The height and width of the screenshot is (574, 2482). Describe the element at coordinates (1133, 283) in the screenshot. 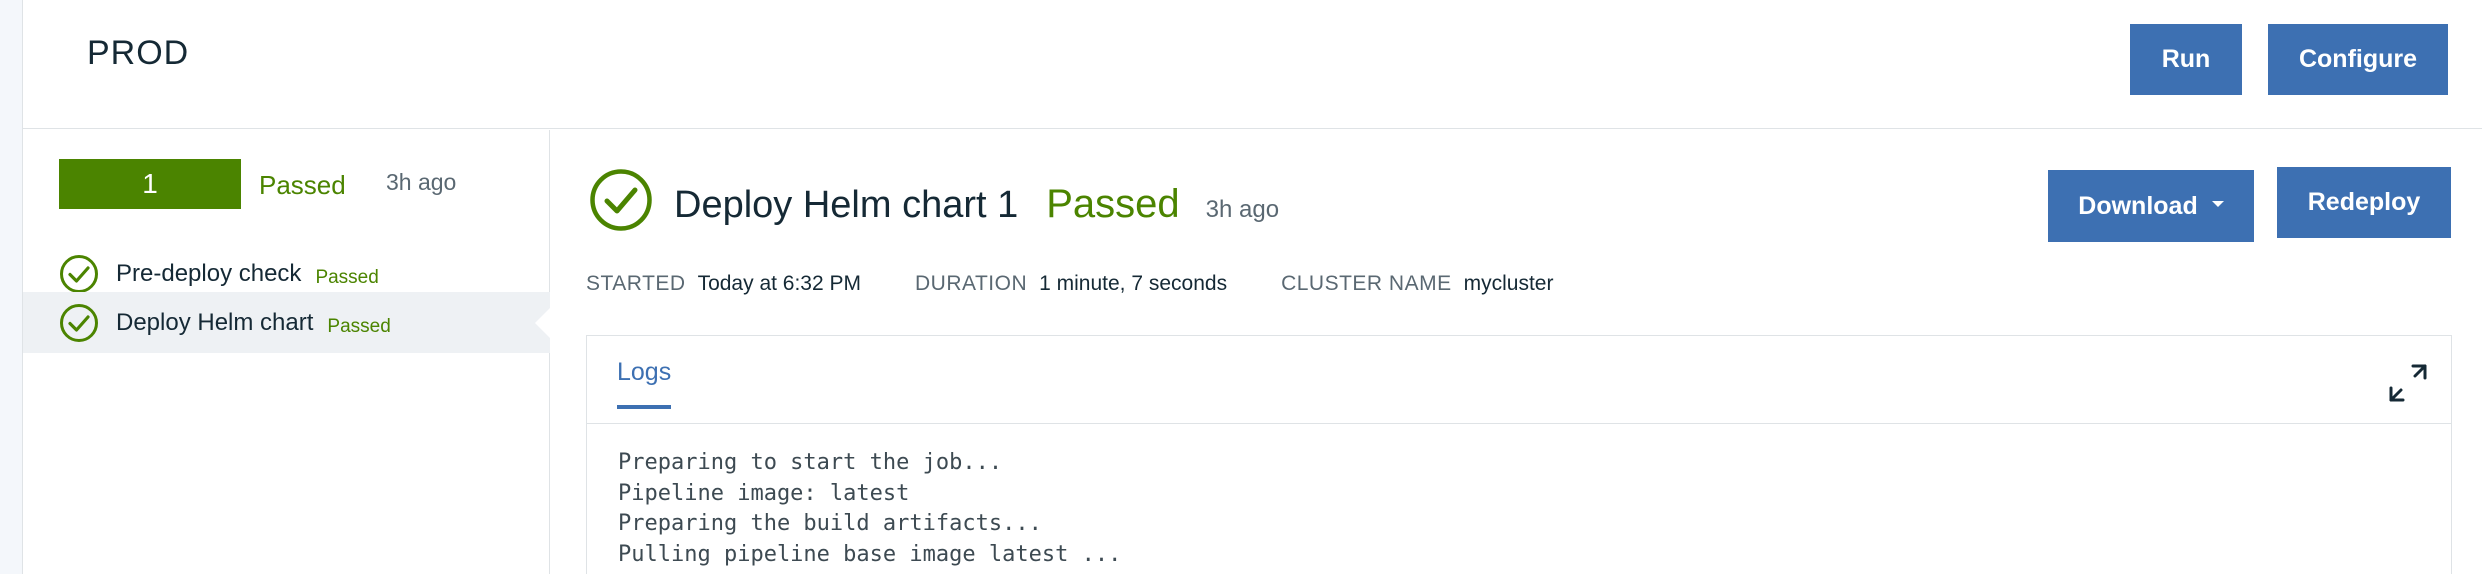

I see `meta-value: 1 minute, 7 seconds` at that location.